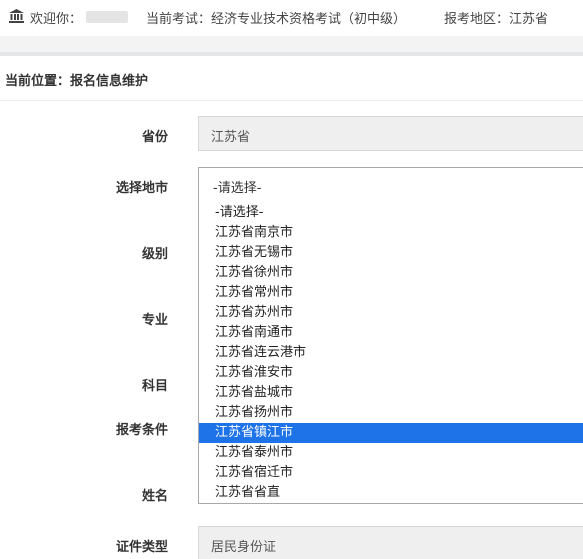 The image size is (583, 559). Describe the element at coordinates (391, 253) in the screenshot. I see `city-option: 江苏省无锡市` at that location.